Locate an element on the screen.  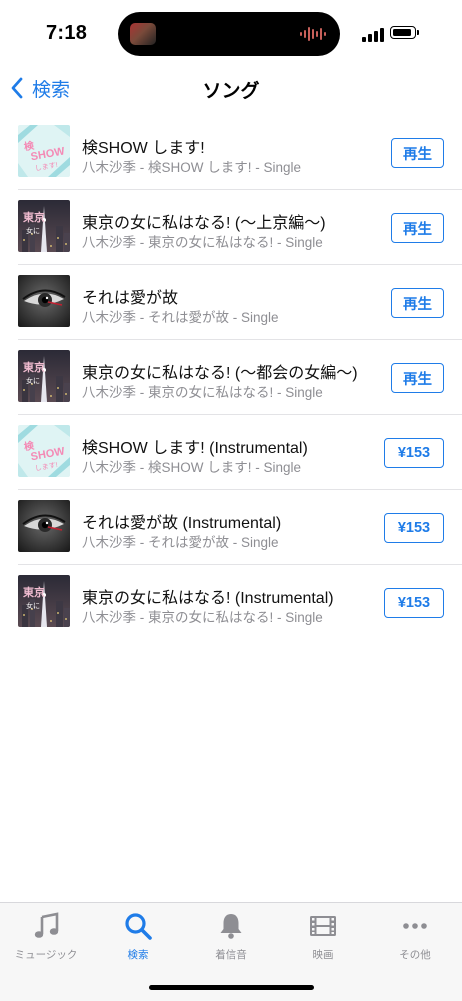
status-bar: 7:18 is located at coordinates (231, 31).